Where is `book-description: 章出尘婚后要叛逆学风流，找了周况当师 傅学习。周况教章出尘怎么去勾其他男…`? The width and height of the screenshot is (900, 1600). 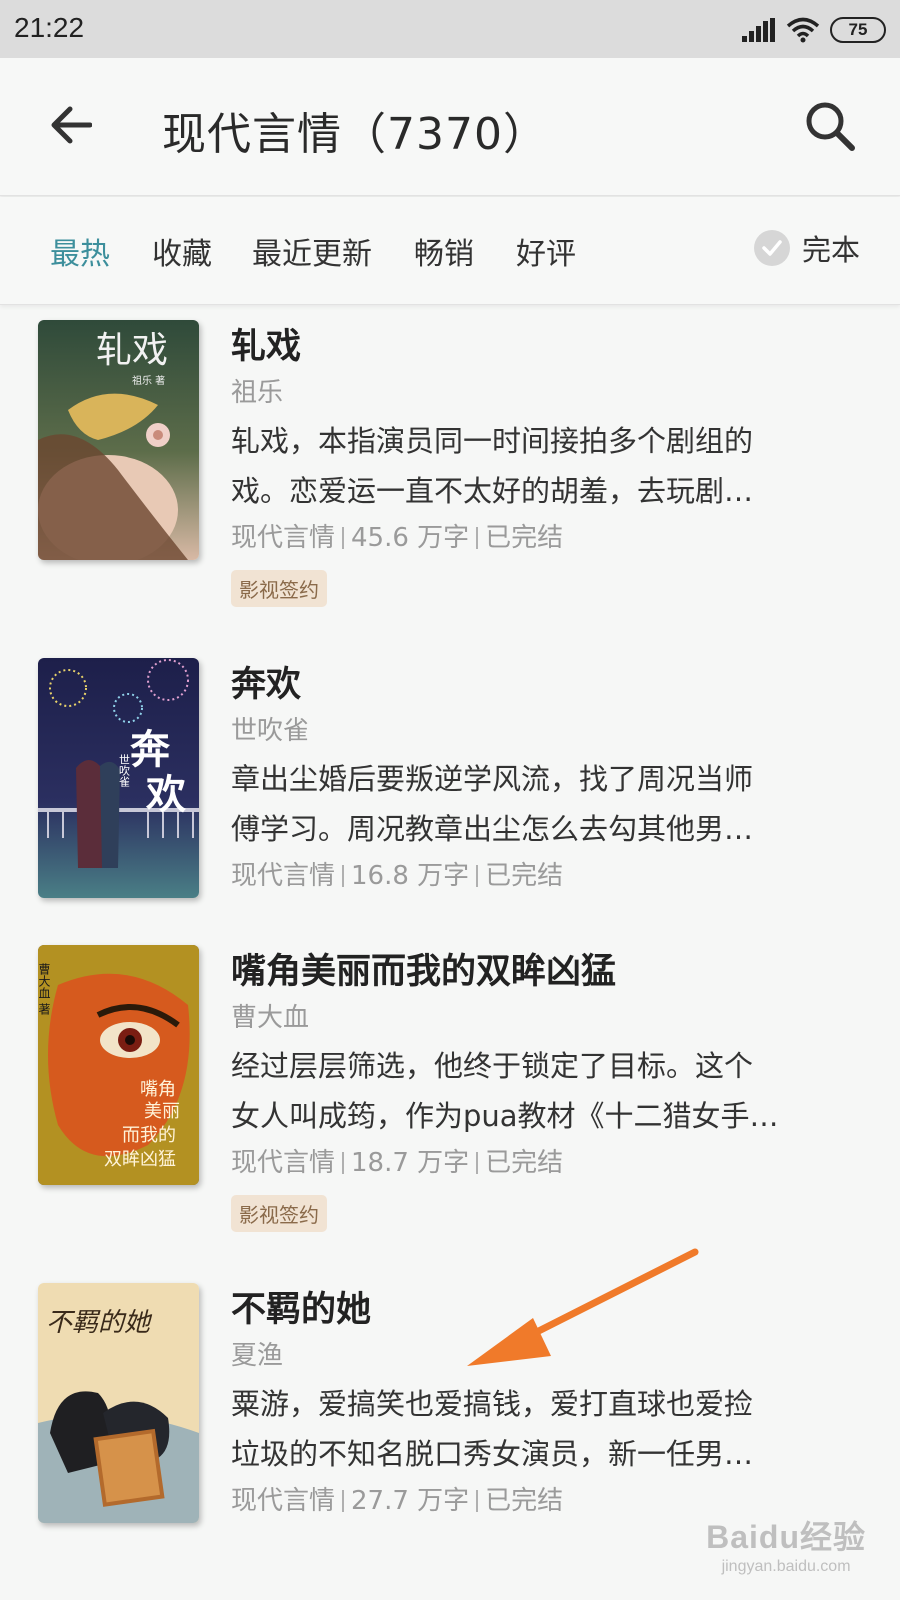
book-description: 章出尘婚后要叛逆学风流，找了周况当师 傅学习。周况教章出尘怎么去勾其他男… is located at coordinates (541, 804).